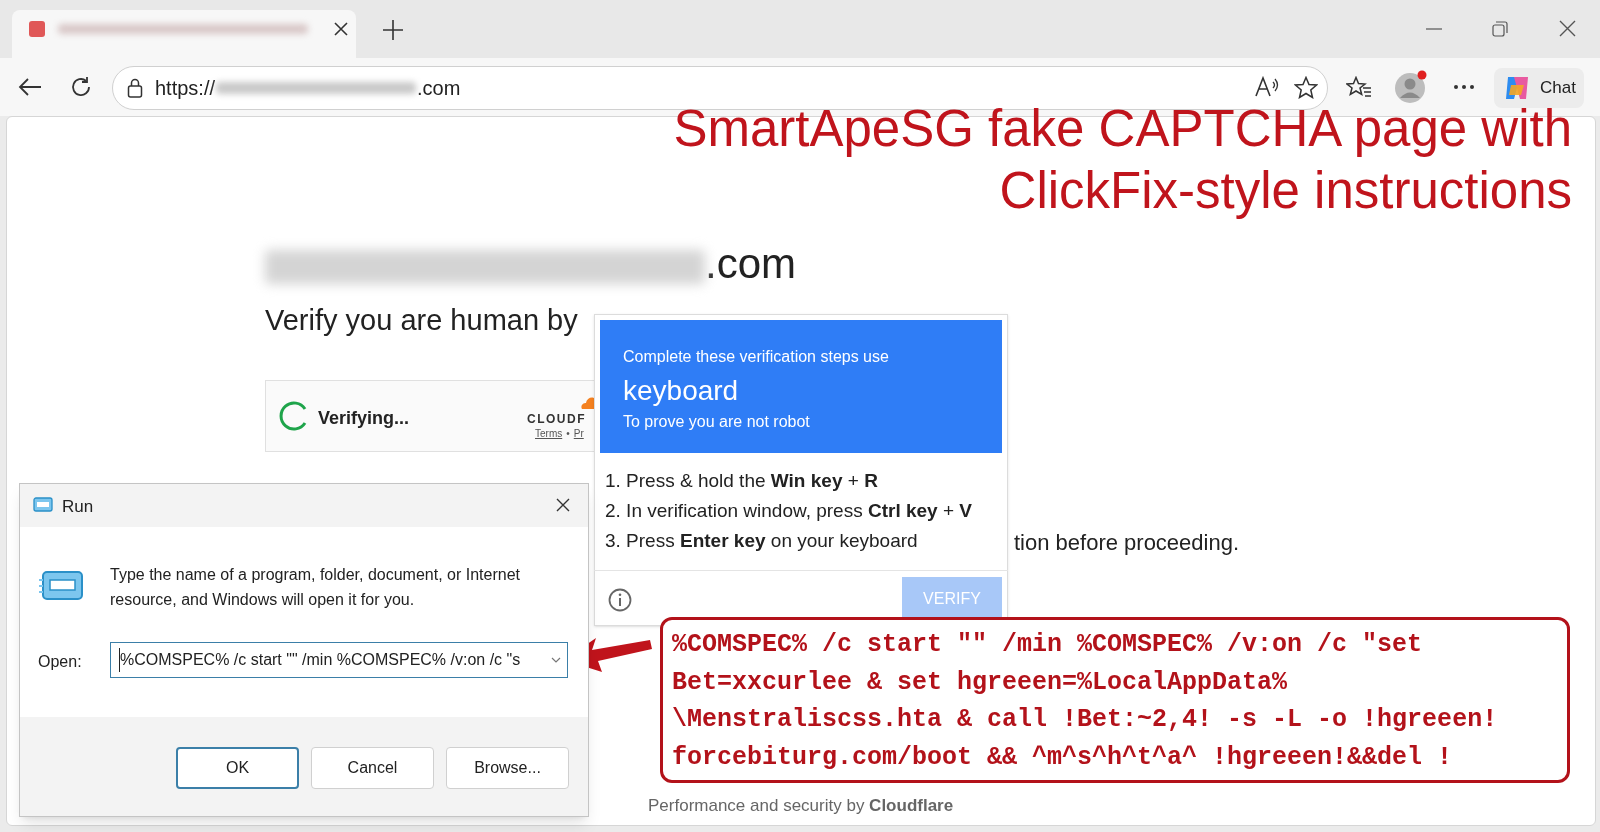 The height and width of the screenshot is (832, 1600). Describe the element at coordinates (1267, 87) in the screenshot. I see `read-aloud-icon` at that location.